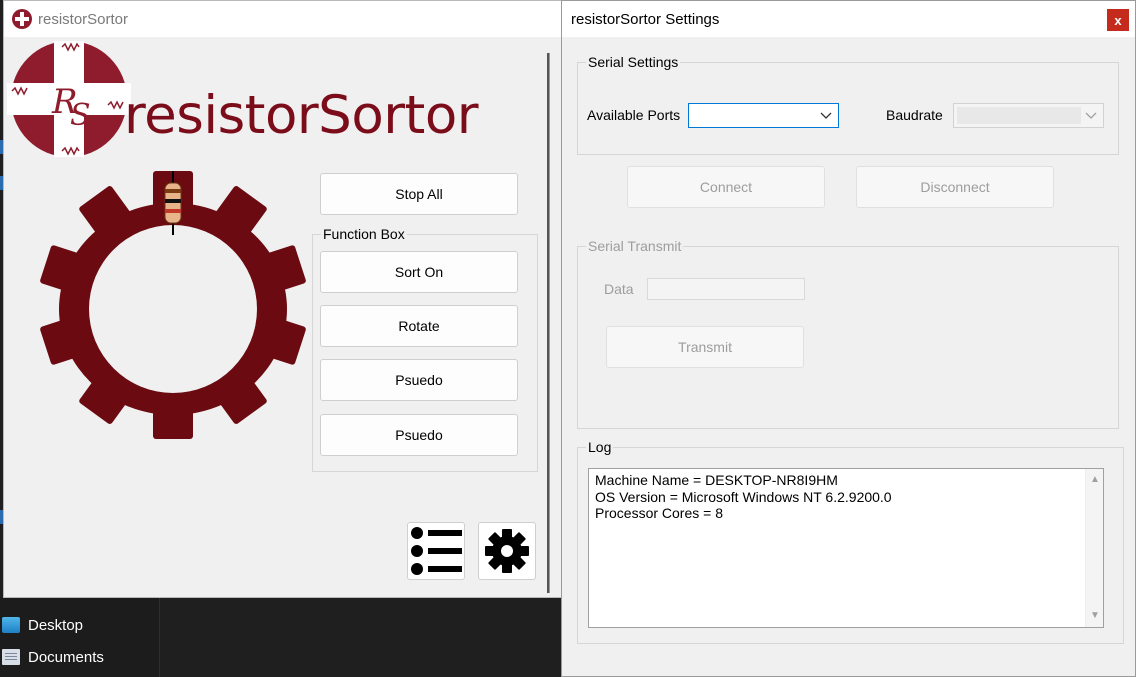 The width and height of the screenshot is (1136, 677). What do you see at coordinates (726, 289) in the screenshot?
I see `data-input` at bounding box center [726, 289].